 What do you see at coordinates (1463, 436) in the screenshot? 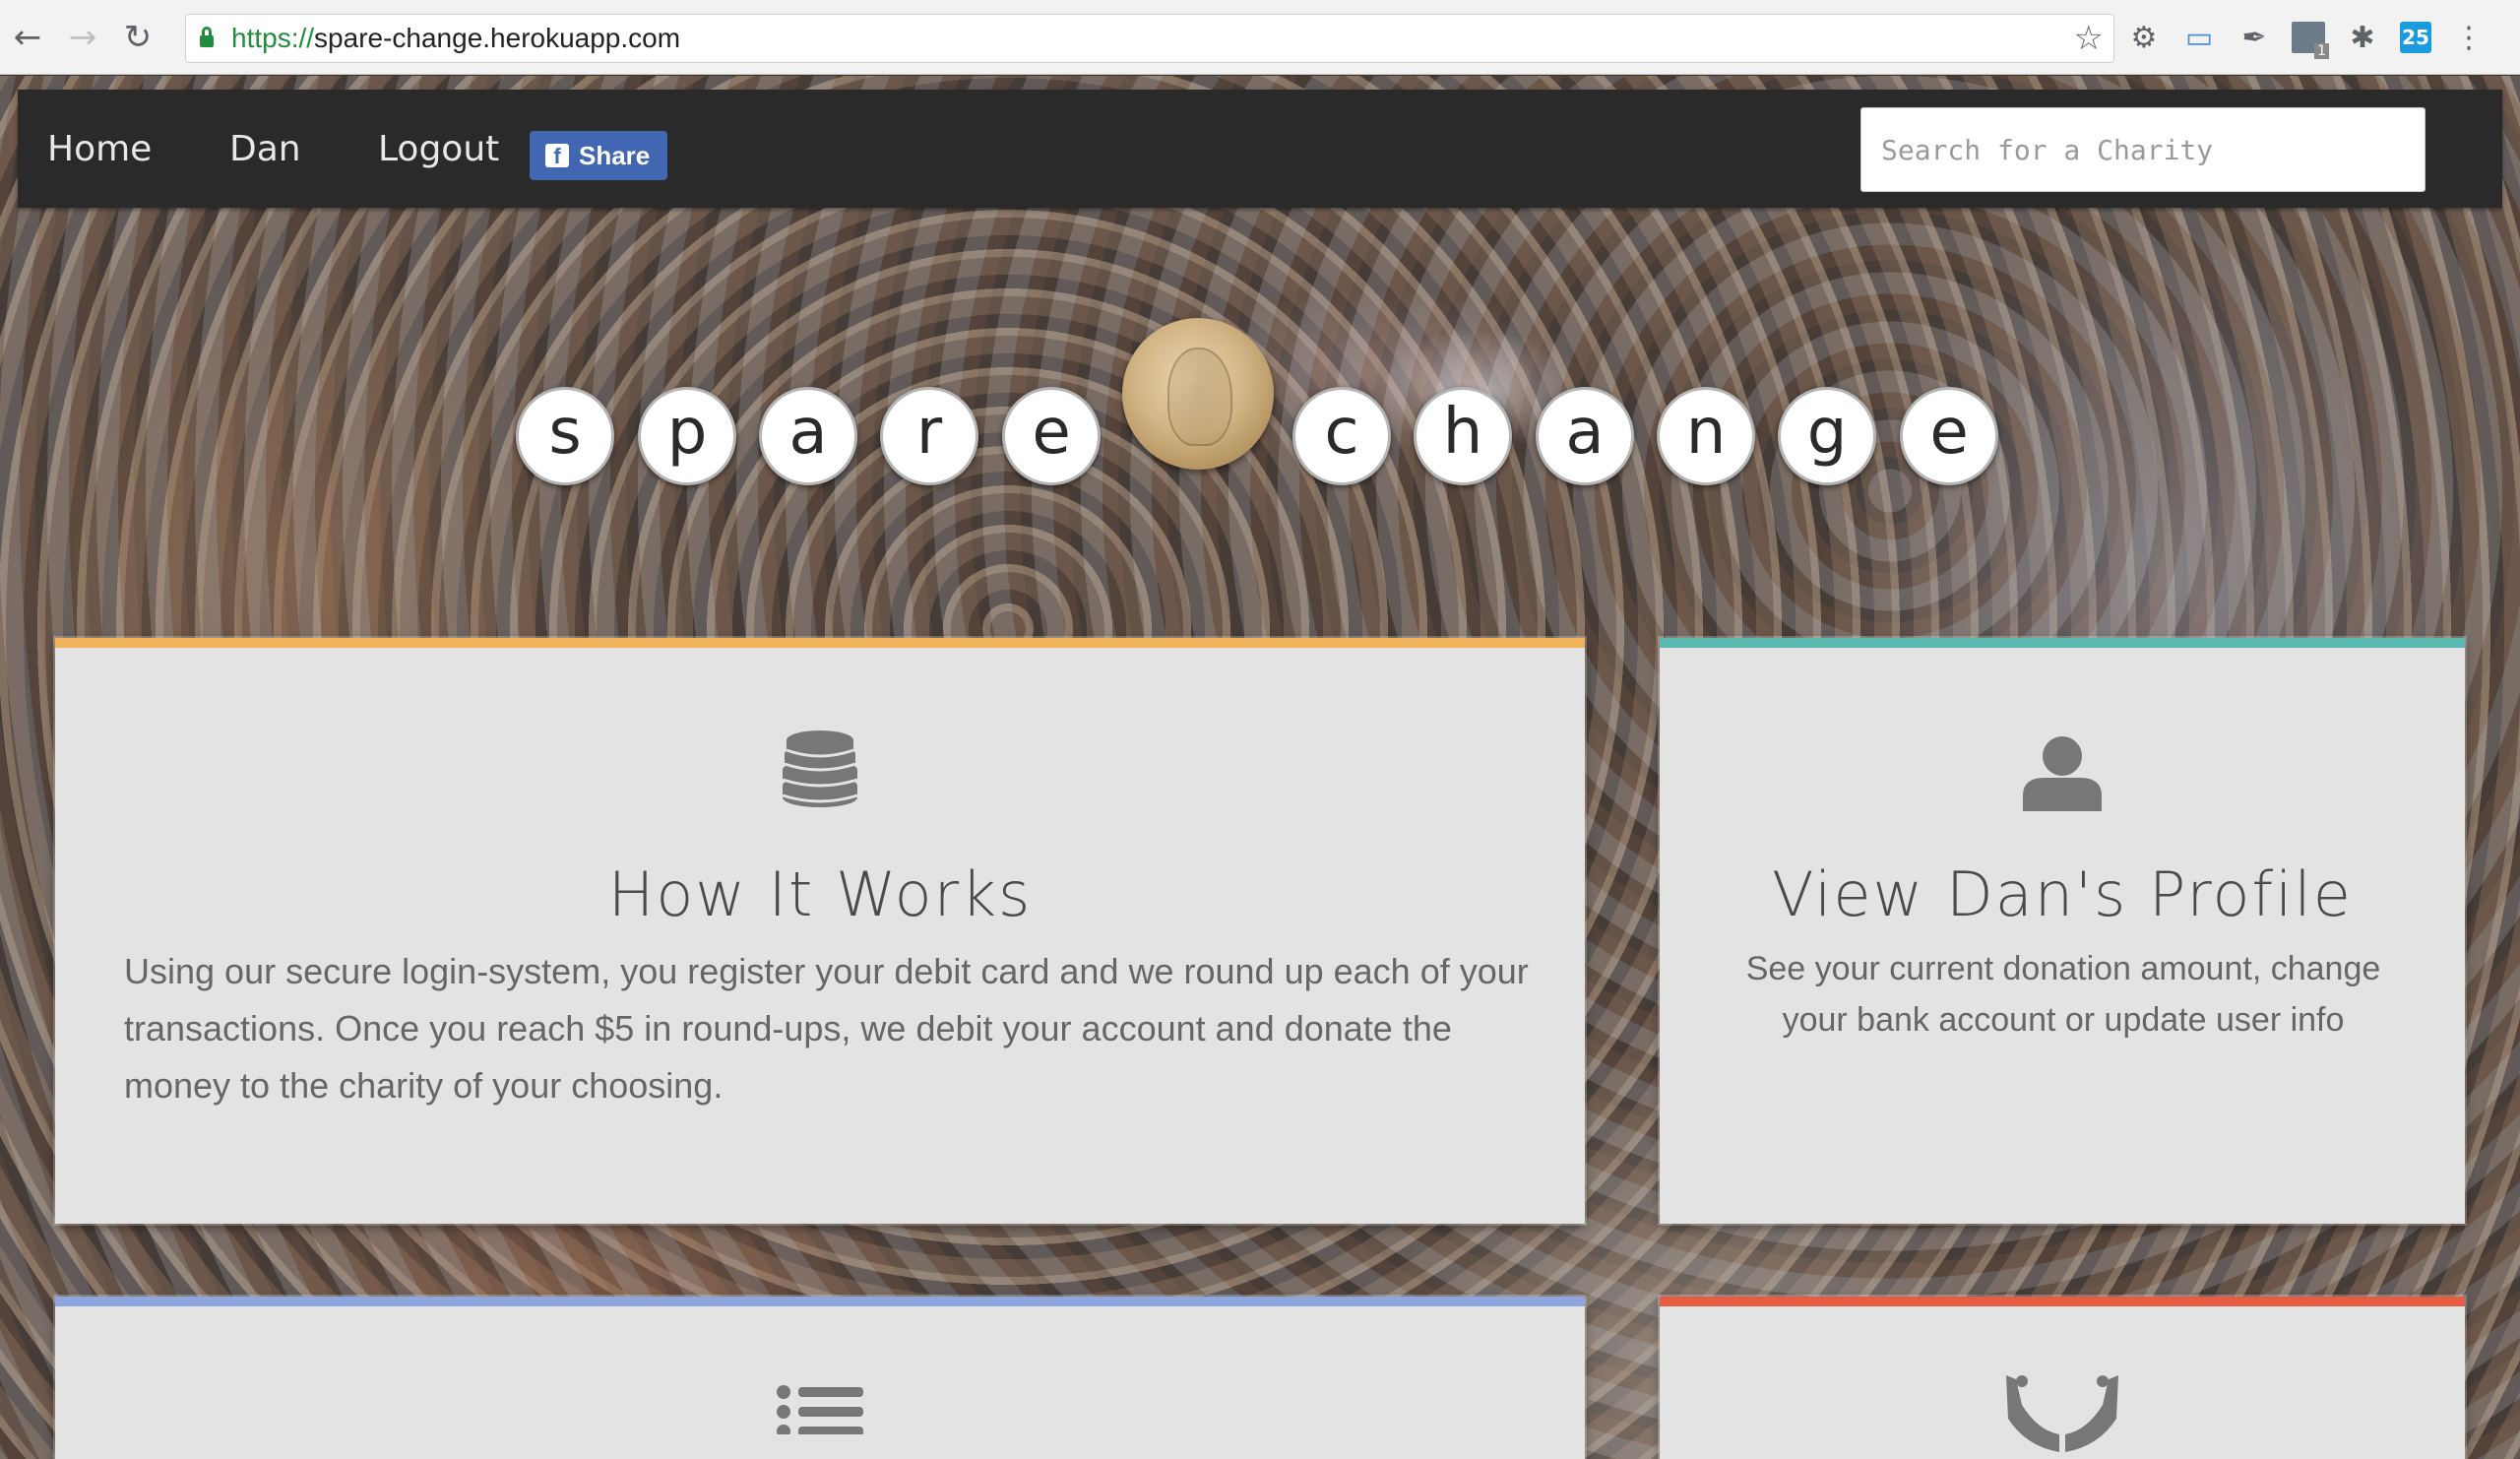
I see `logo-letter: h` at bounding box center [1463, 436].